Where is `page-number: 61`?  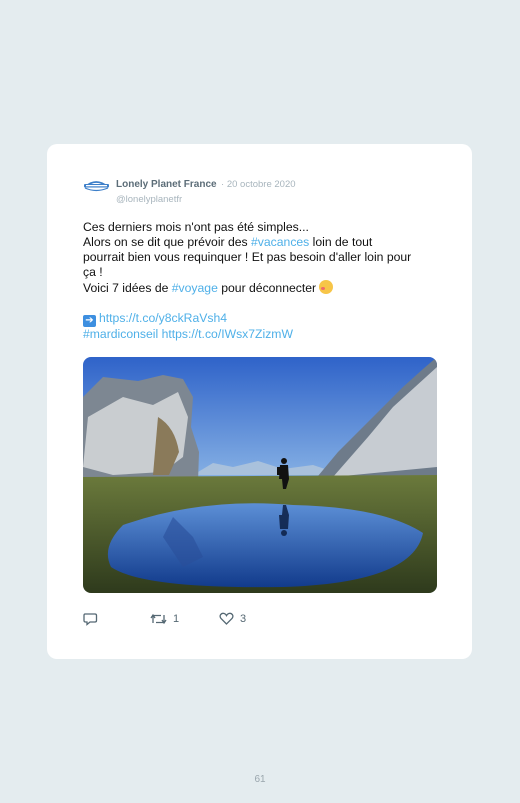 page-number: 61 is located at coordinates (260, 779).